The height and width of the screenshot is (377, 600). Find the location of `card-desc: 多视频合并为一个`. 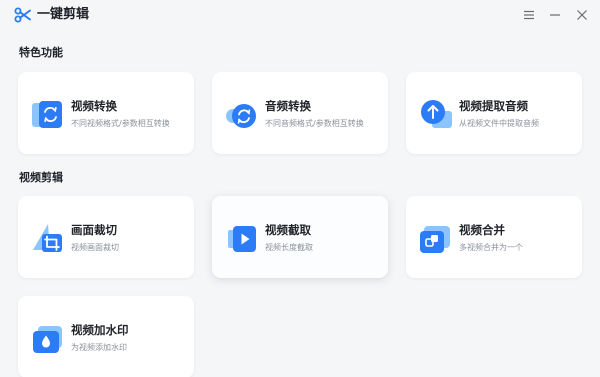

card-desc: 多视频合并为一个 is located at coordinates (491, 247).